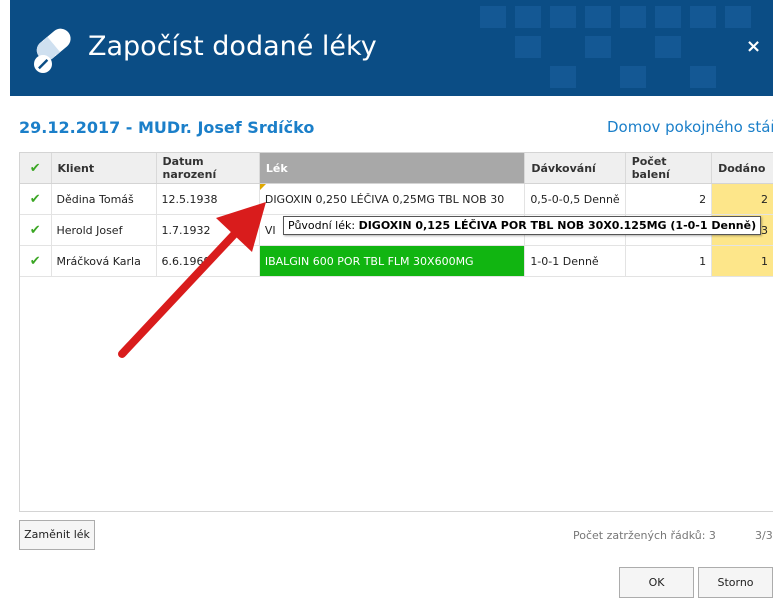  I want to click on close-icon: ×, so click(753, 46).